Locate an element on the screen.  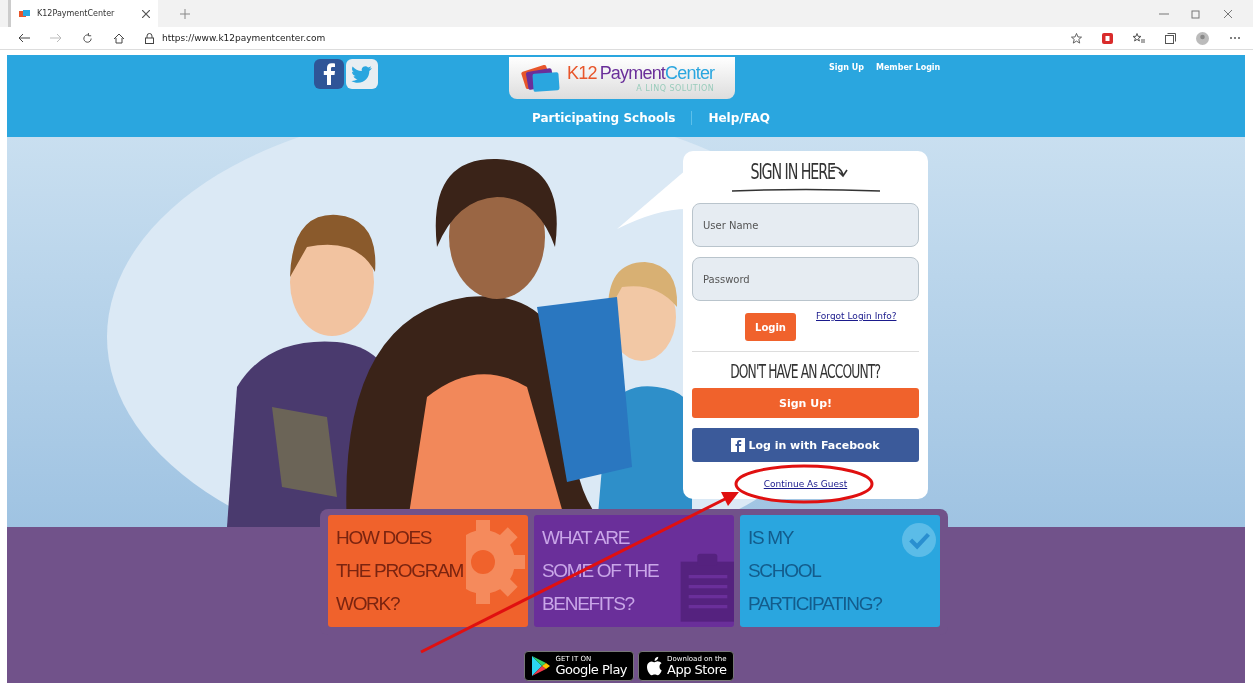
profile-icon is located at coordinates (1202, 38).